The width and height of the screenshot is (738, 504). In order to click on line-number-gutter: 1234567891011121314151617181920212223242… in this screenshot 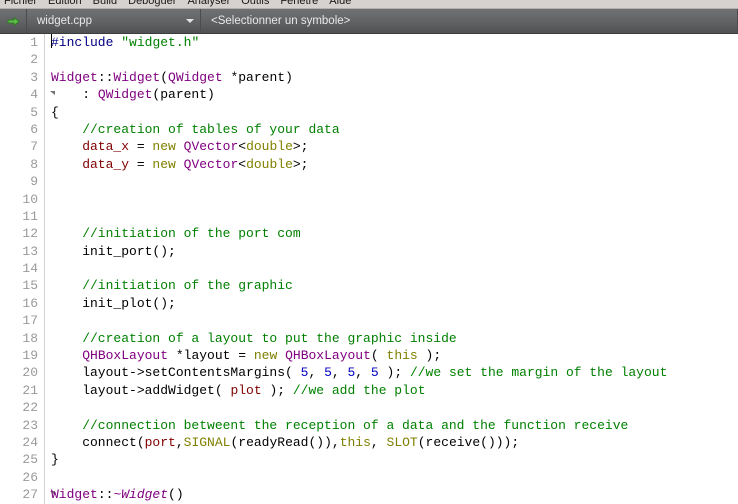, I will do `click(22, 269)`.